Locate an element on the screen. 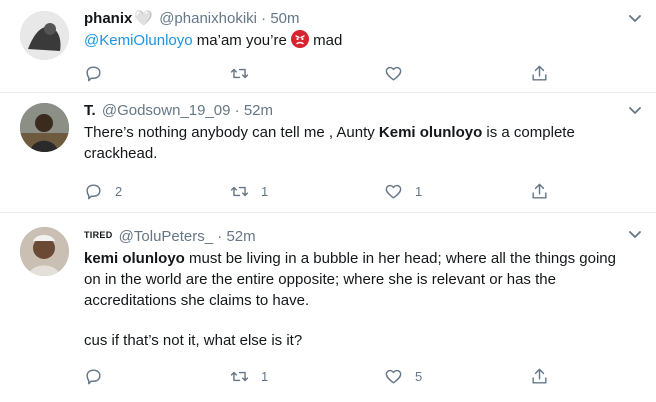  mention-link: @KemiOlunloyo is located at coordinates (138, 40).